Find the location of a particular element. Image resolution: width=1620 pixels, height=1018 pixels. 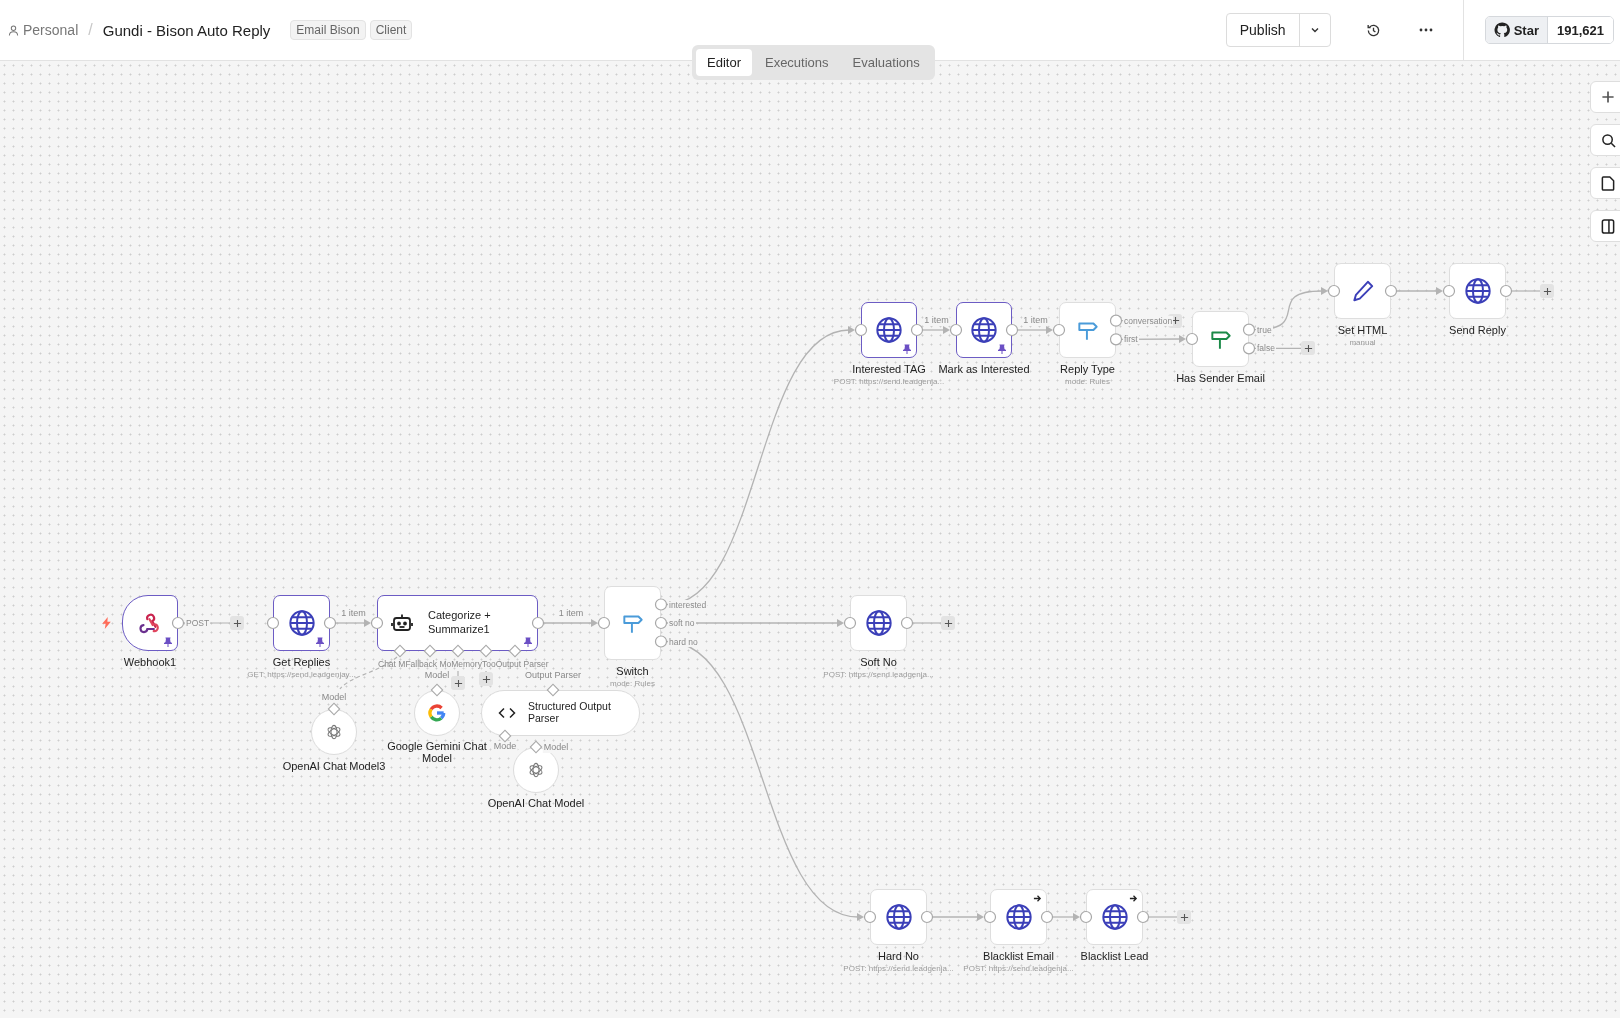

output-label: false is located at coordinates (1266, 348).